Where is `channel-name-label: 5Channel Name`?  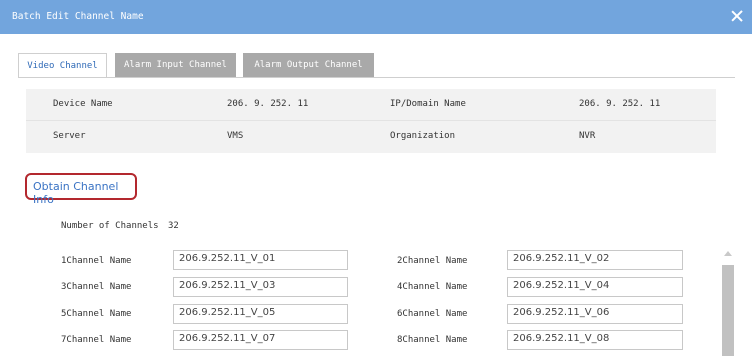
channel-name-label: 5Channel Name is located at coordinates (96, 314).